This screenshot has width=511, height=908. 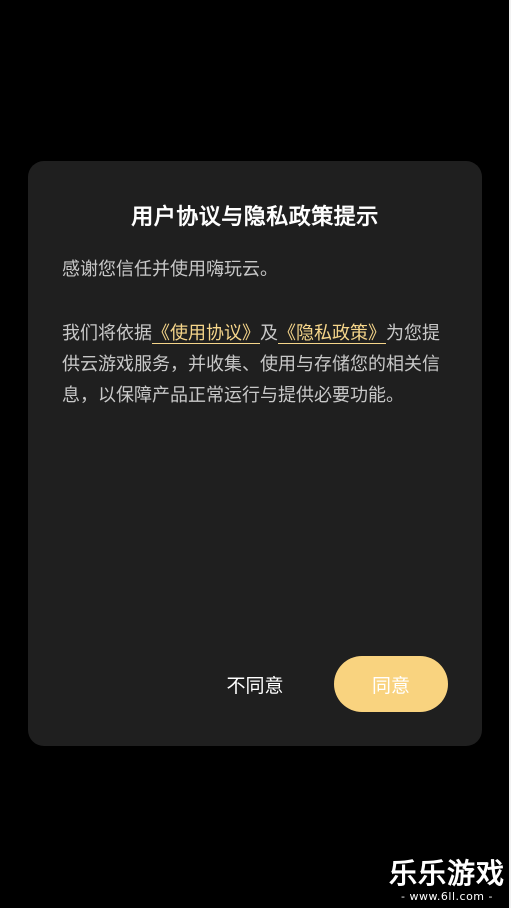 What do you see at coordinates (332, 333) in the screenshot?
I see `privacy-policy-link: 《隐私政策》` at bounding box center [332, 333].